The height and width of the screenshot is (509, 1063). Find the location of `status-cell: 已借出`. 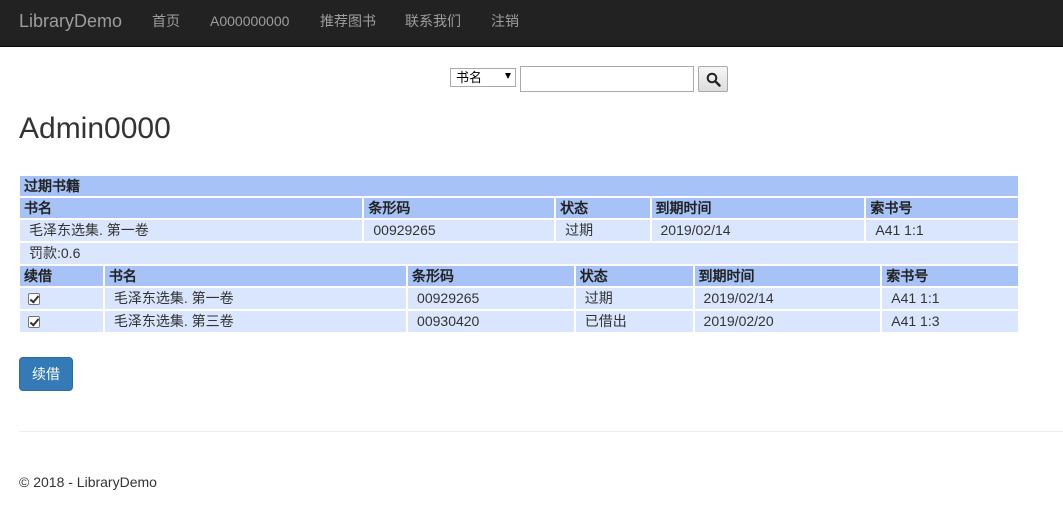

status-cell: 已借出 is located at coordinates (634, 321).